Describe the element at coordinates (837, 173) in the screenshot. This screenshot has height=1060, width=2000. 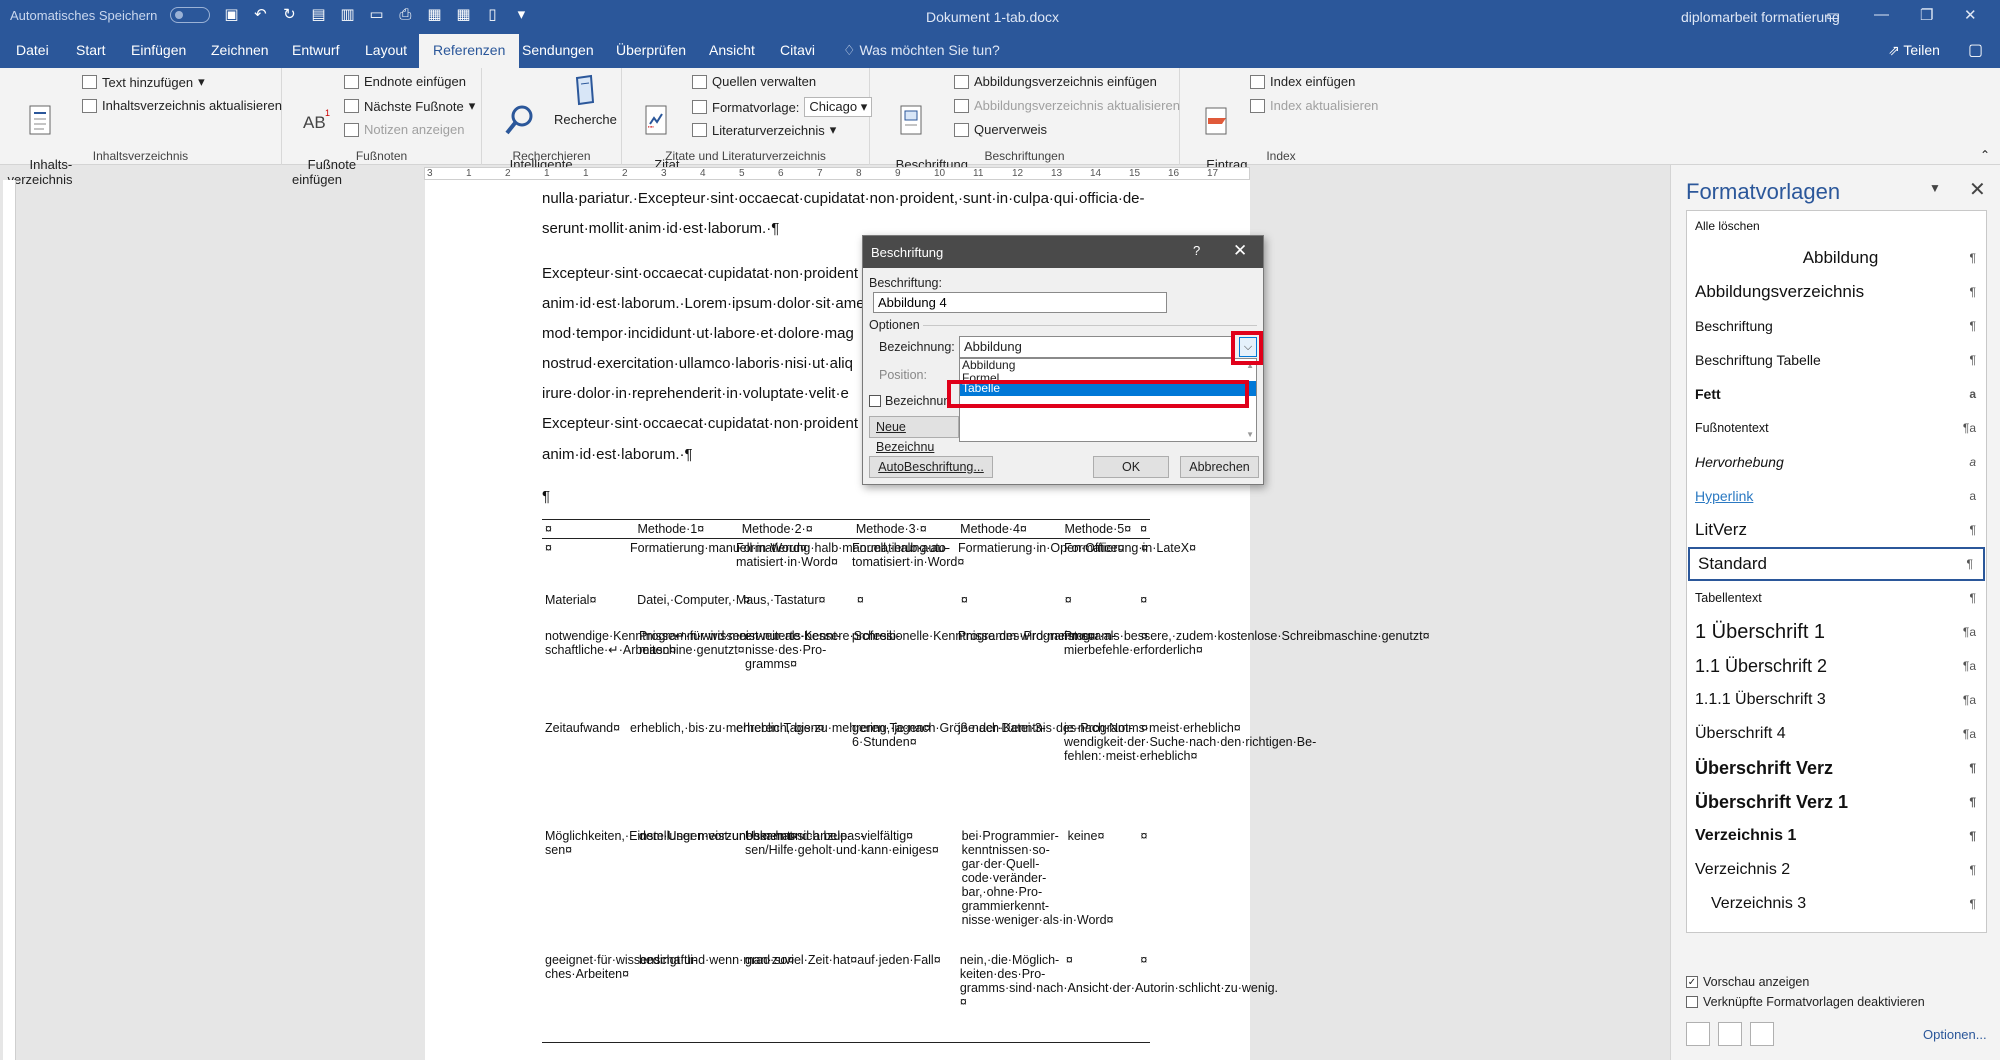
I see `horizontal-ruler: 3 1 2 1 1 2 3 4 5 6 7 8 9 10 11 12 13 14 15 16 17` at that location.